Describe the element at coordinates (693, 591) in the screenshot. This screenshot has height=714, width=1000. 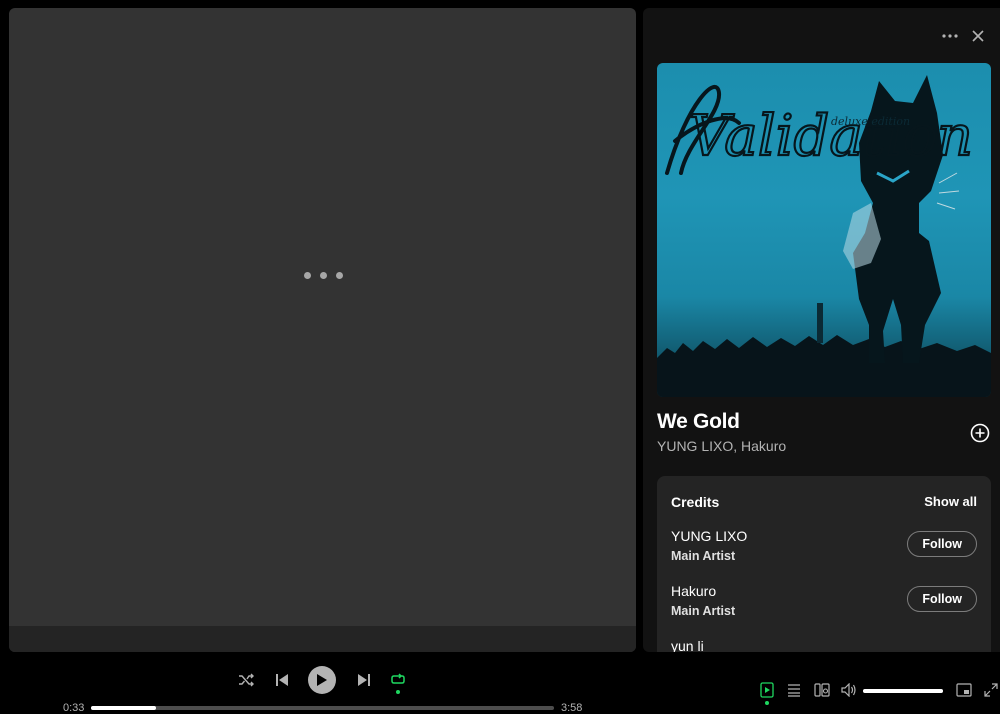
I see `credit-artist-name: Hakuro` at that location.